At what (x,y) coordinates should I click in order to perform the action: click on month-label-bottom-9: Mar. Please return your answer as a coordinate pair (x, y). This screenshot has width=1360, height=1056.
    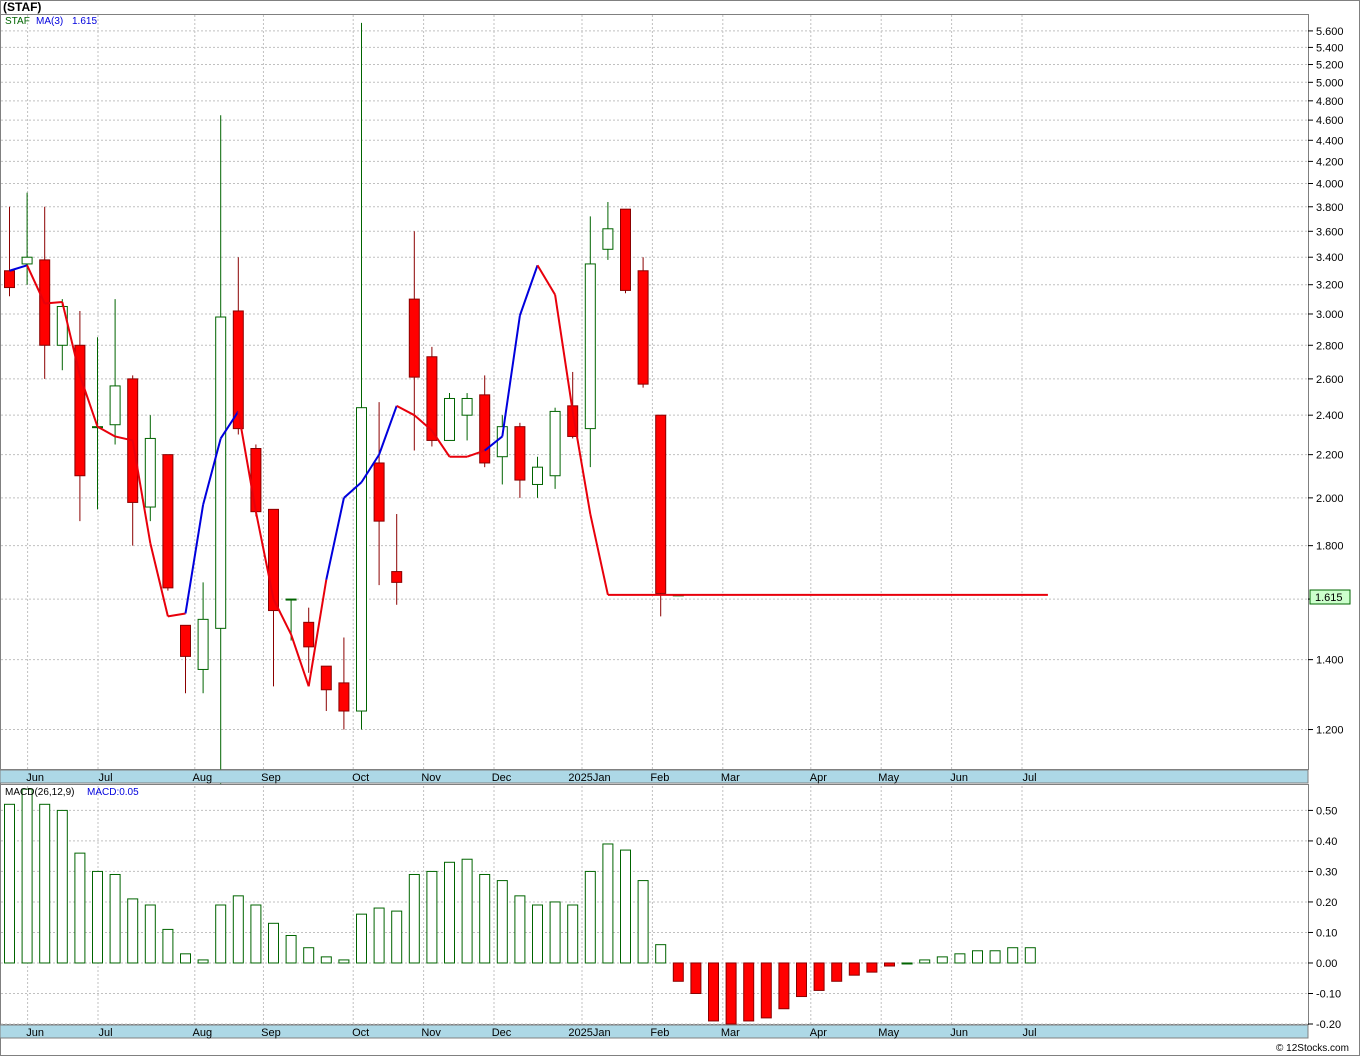
    Looking at the image, I should click on (730, 1033).